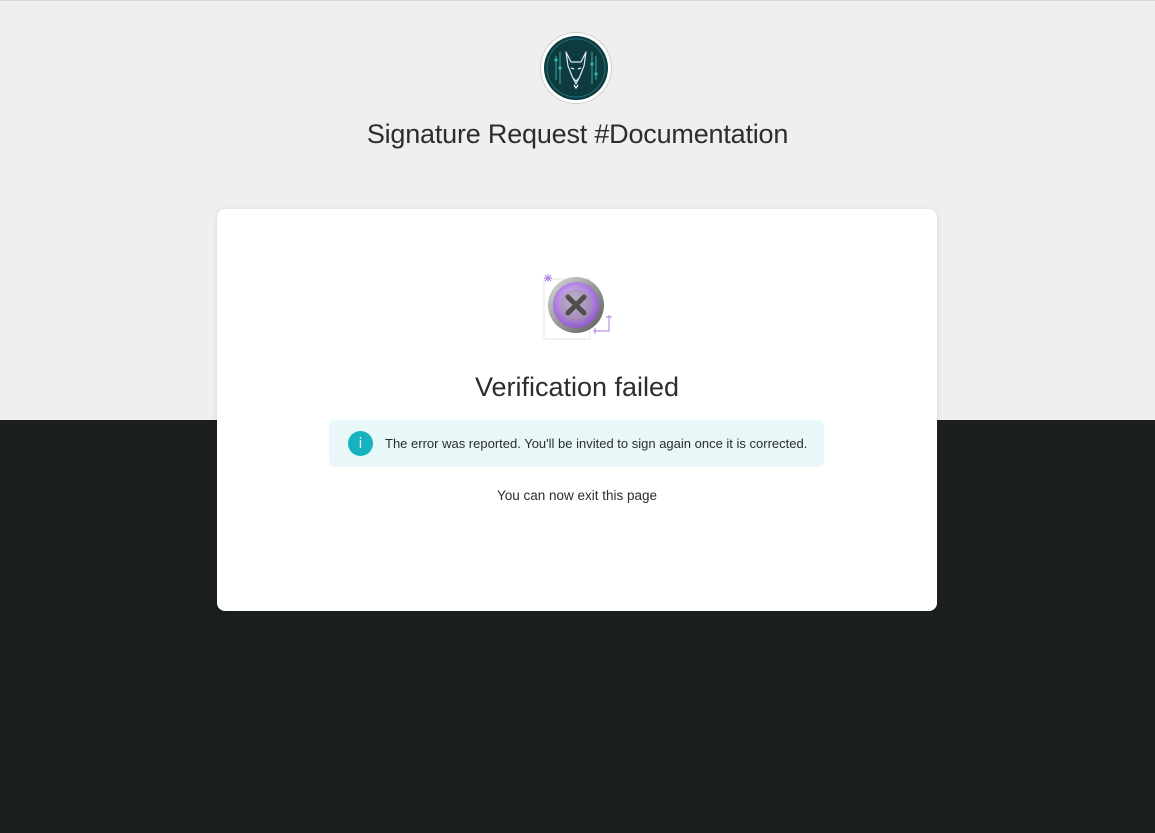 This screenshot has height=833, width=1155. What do you see at coordinates (577, 495) in the screenshot?
I see `exit-instruction: You can now exit this page` at bounding box center [577, 495].